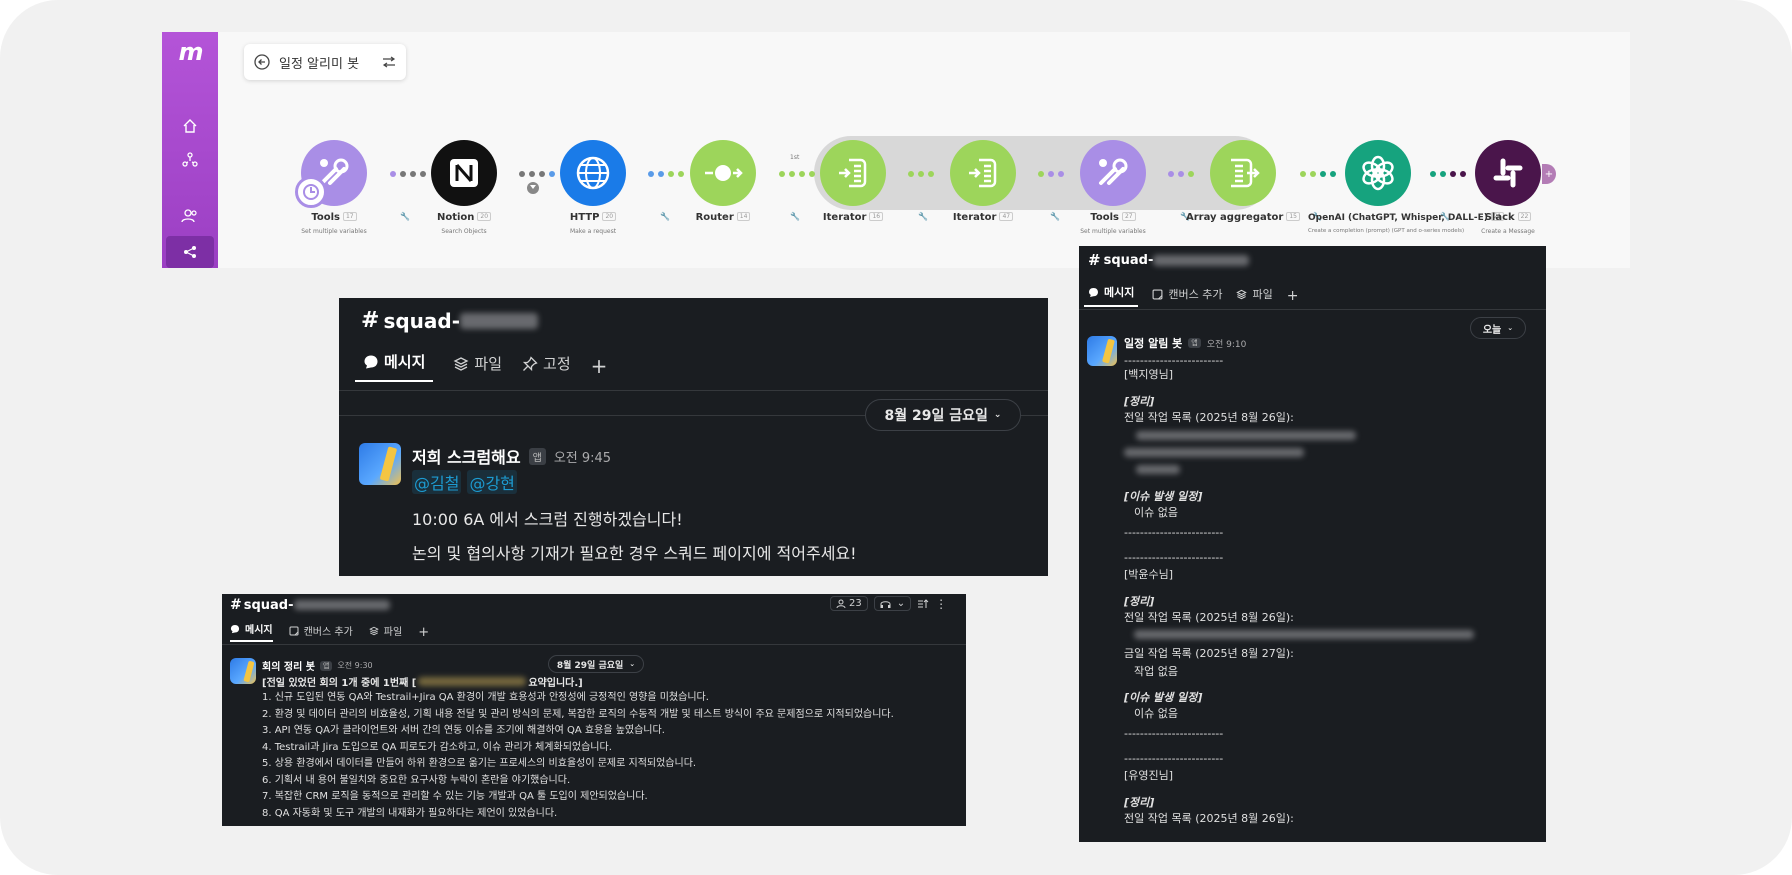 This screenshot has width=1792, height=875. I want to click on make-sidebar: m, so click(190, 150).